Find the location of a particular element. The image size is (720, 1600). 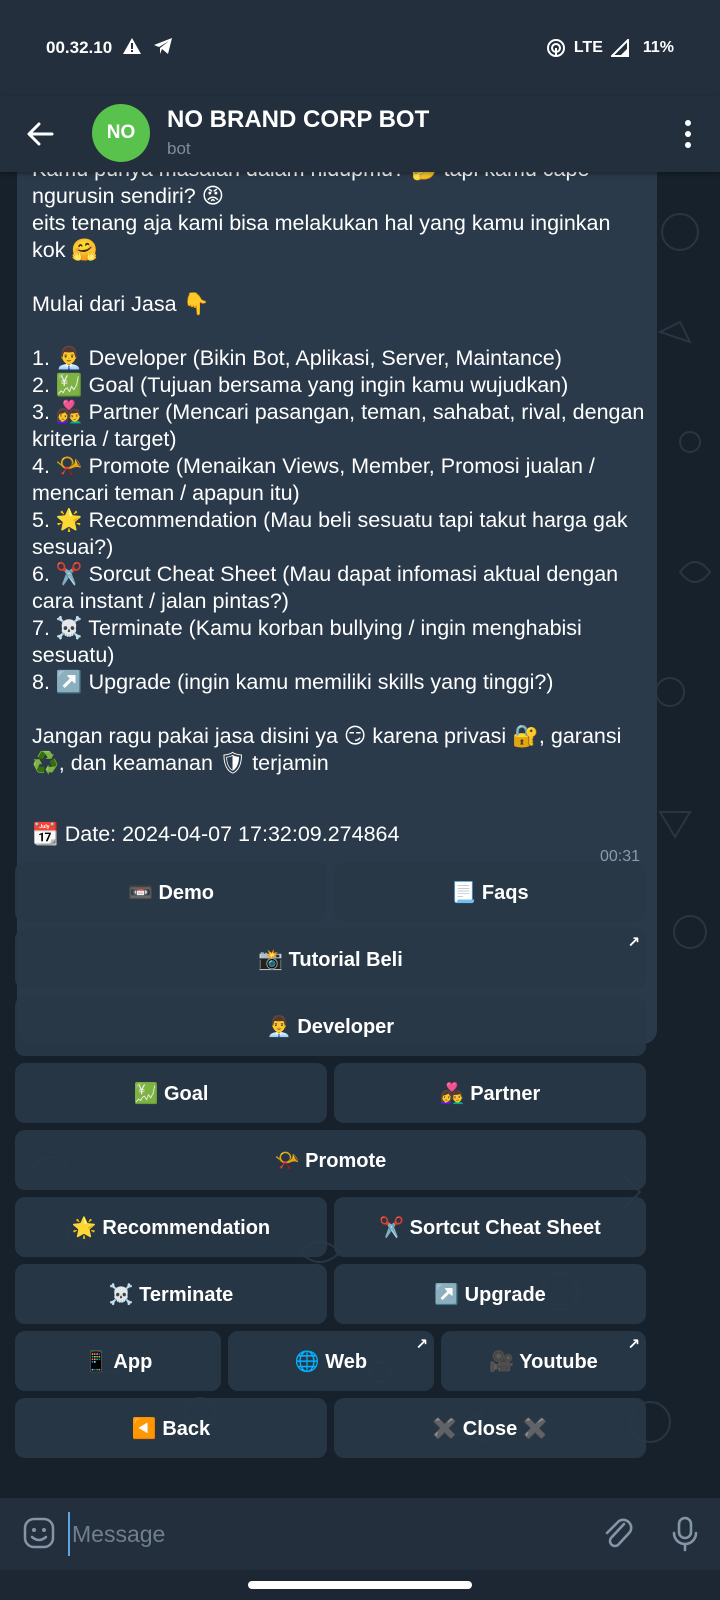

demo-button-label: 📼 Demo is located at coordinates (171, 892).